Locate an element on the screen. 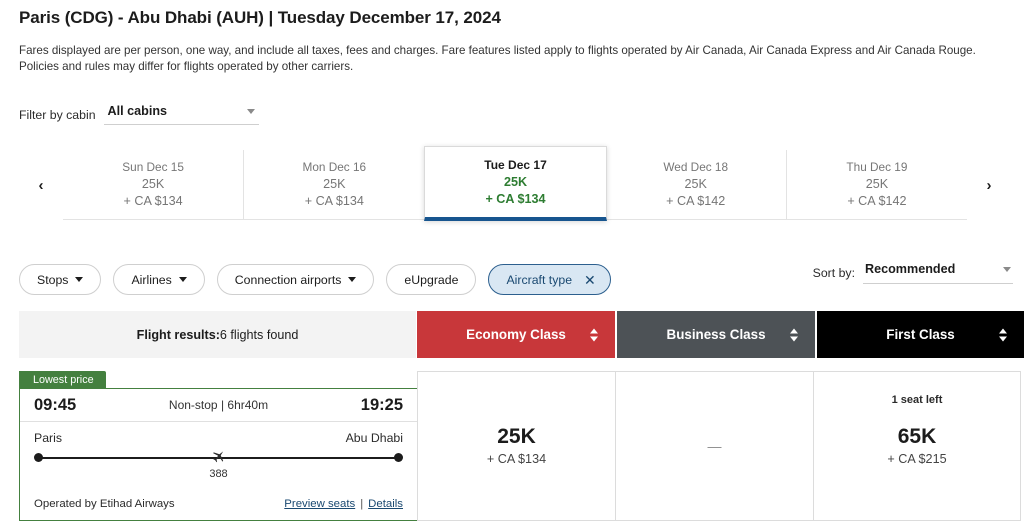  class-header-label: Business Class is located at coordinates (716, 334).